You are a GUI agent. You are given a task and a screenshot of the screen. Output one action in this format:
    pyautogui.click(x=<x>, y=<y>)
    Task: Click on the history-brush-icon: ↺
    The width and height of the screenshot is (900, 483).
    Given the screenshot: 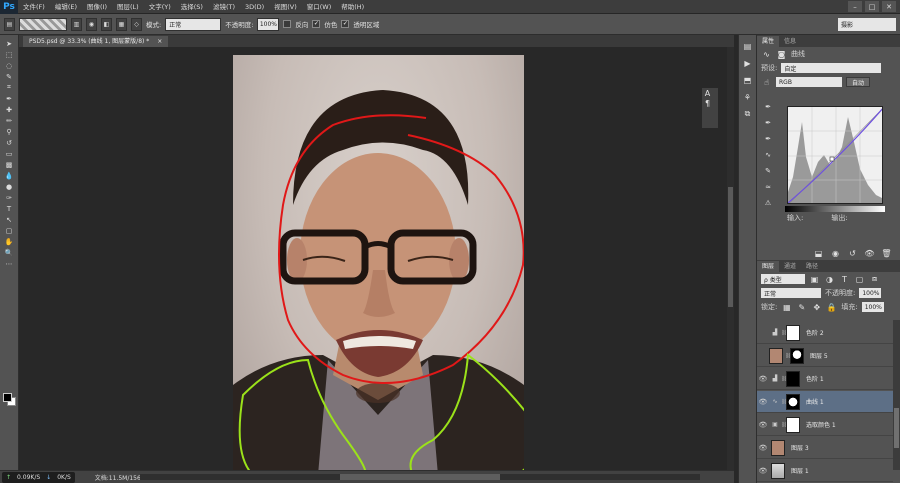 What is the action you would take?
    pyautogui.click(x=9, y=142)
    